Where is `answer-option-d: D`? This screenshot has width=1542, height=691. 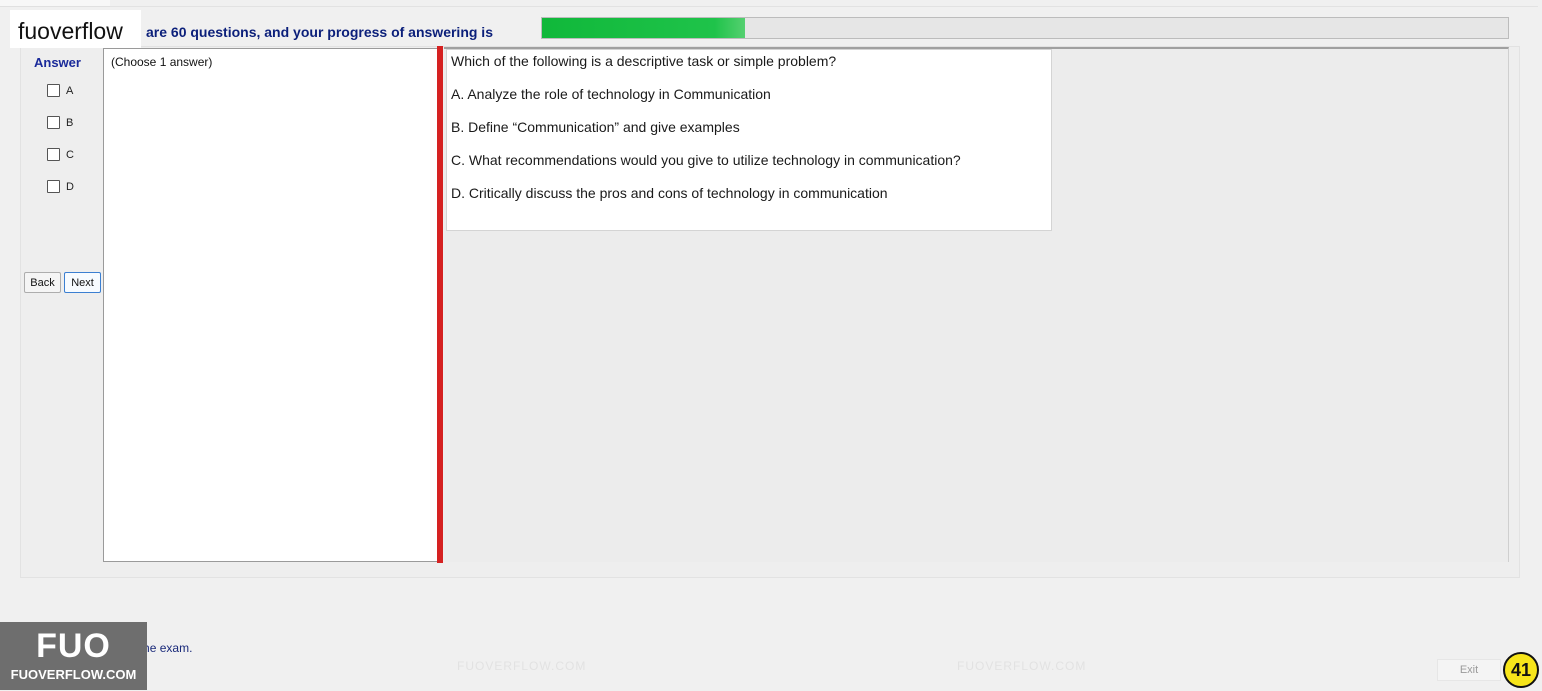 answer-option-d: D is located at coordinates (60, 186).